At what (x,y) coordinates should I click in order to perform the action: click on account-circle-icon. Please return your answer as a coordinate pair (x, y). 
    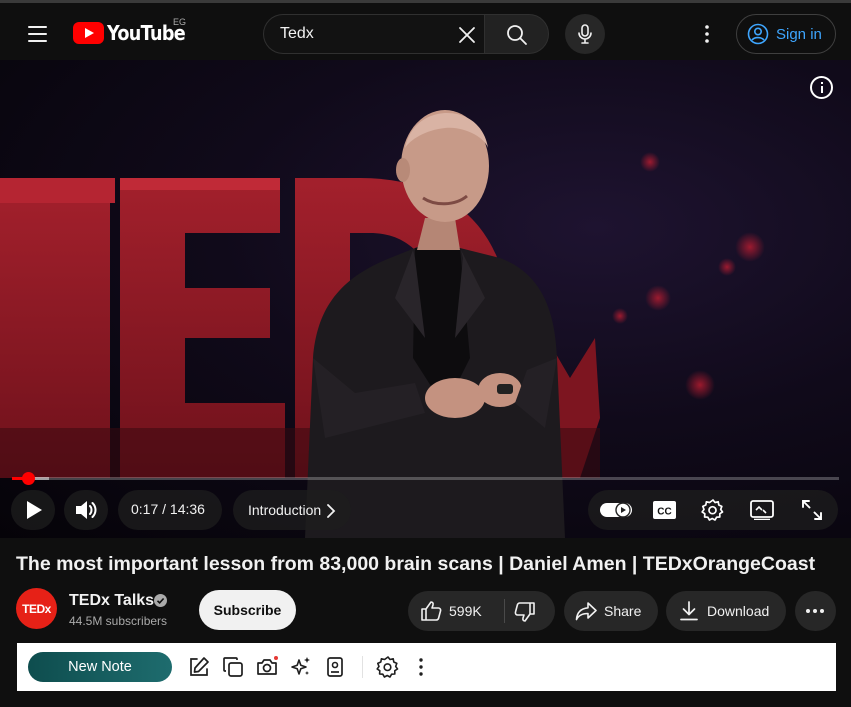
    Looking at the image, I should click on (758, 34).